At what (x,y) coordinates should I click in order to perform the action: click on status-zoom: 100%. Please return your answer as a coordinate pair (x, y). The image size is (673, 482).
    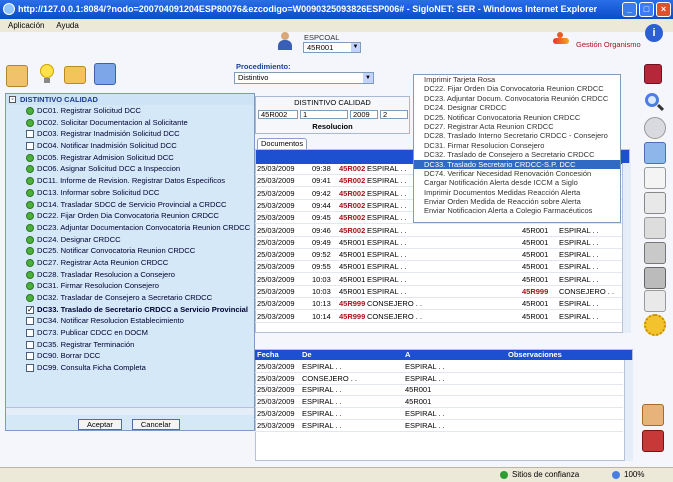
    Looking at the image, I should click on (634, 475).